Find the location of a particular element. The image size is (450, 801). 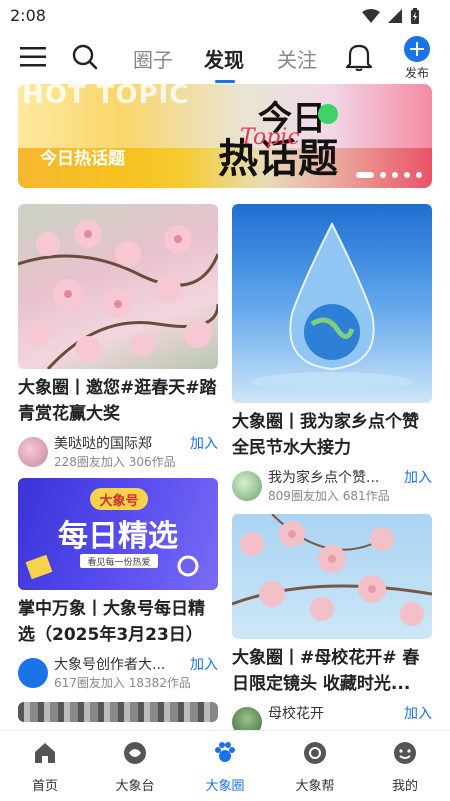

search-icon is located at coordinates (85, 57).